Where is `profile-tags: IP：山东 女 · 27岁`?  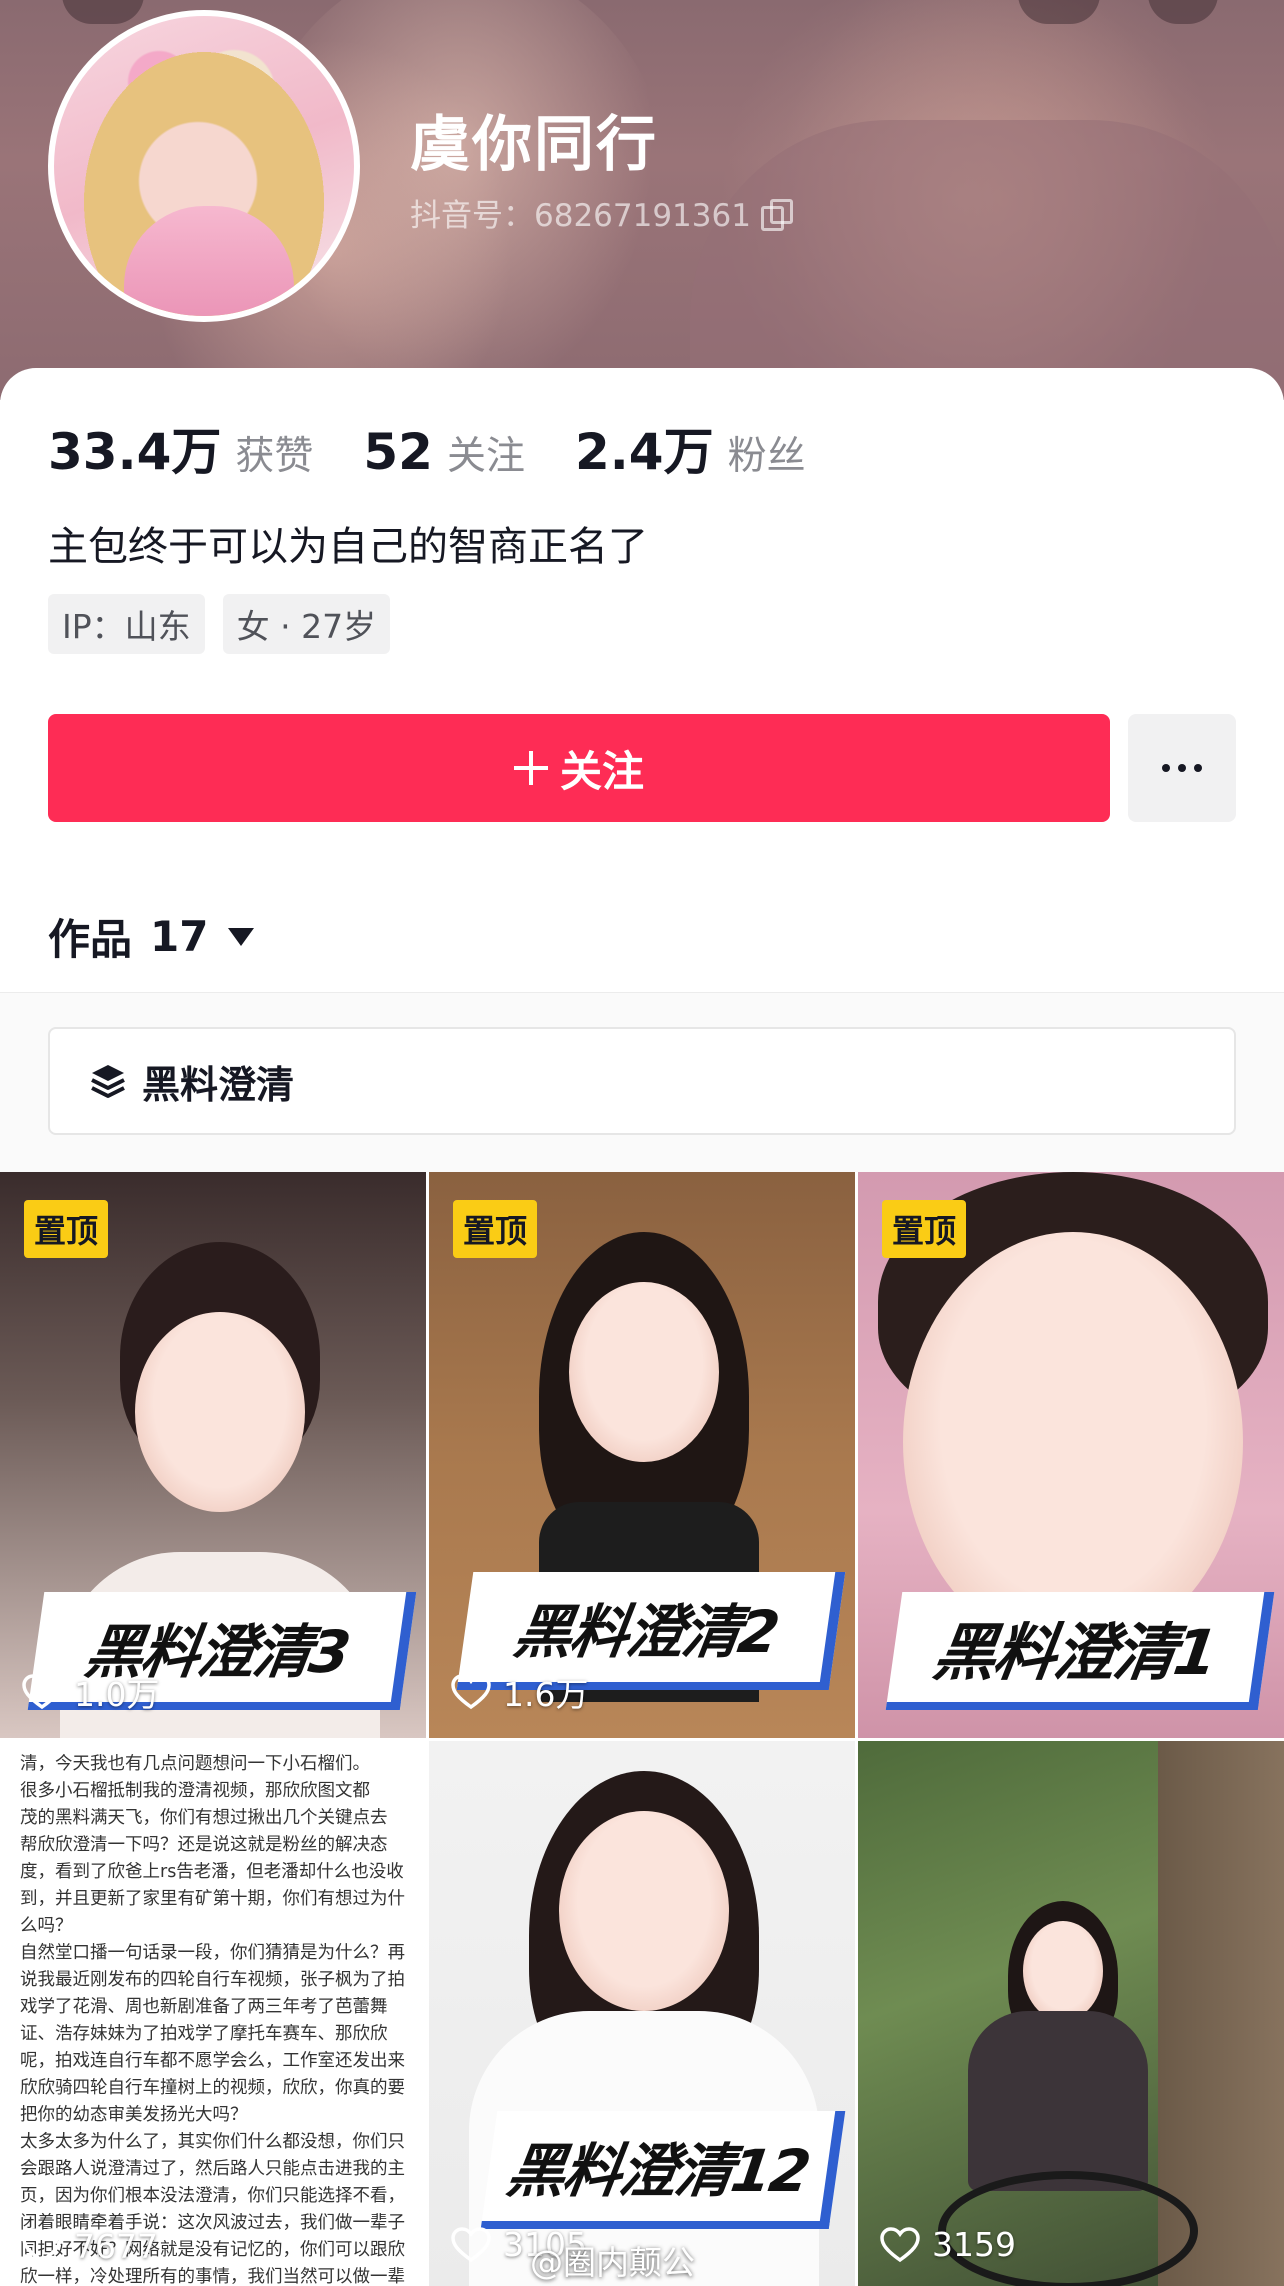
profile-tags: IP：山东 女 · 27岁 is located at coordinates (219, 624).